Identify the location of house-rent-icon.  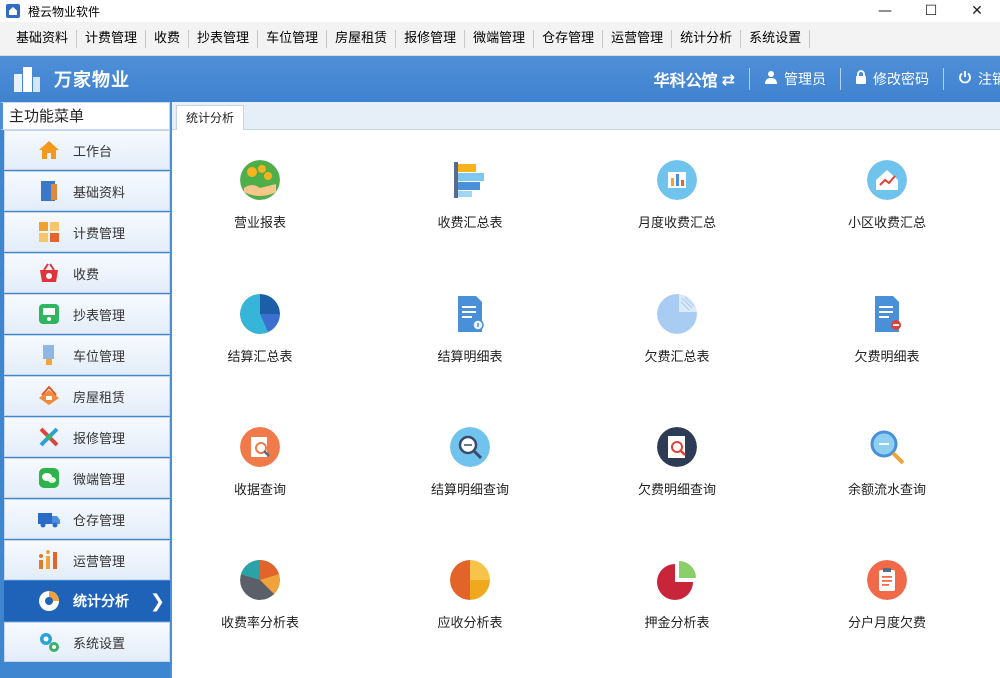
(49, 396).